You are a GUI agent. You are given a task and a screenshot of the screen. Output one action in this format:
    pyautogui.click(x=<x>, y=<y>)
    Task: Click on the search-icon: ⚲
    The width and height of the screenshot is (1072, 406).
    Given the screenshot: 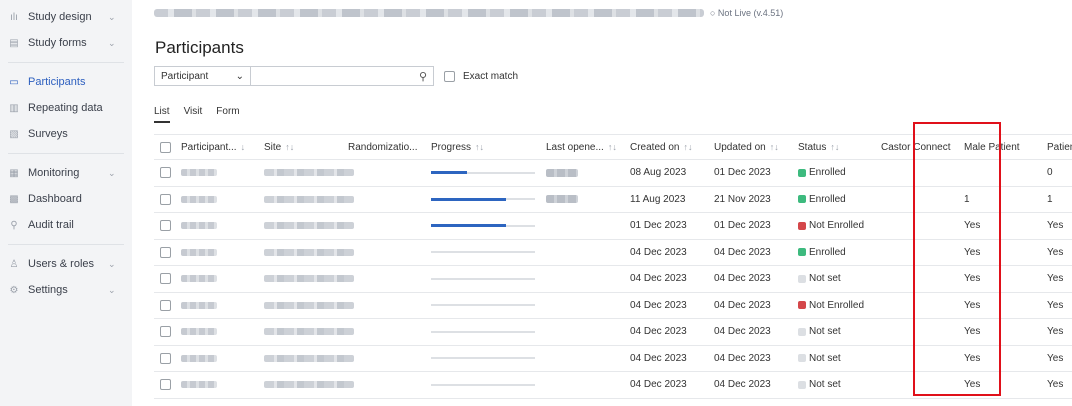 What is the action you would take?
    pyautogui.click(x=423, y=76)
    